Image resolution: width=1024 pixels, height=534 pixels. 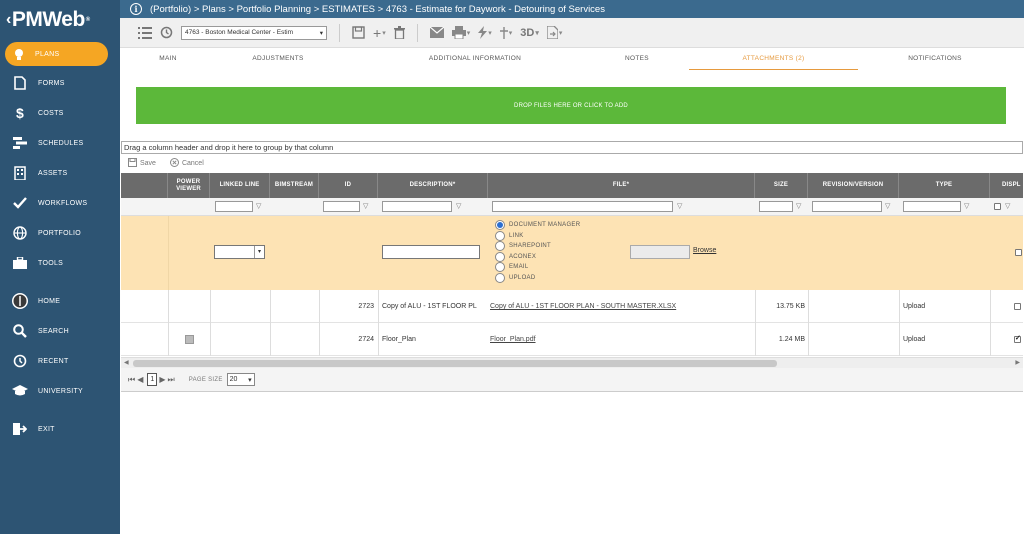 I want to click on current-page: 1, so click(x=152, y=379).